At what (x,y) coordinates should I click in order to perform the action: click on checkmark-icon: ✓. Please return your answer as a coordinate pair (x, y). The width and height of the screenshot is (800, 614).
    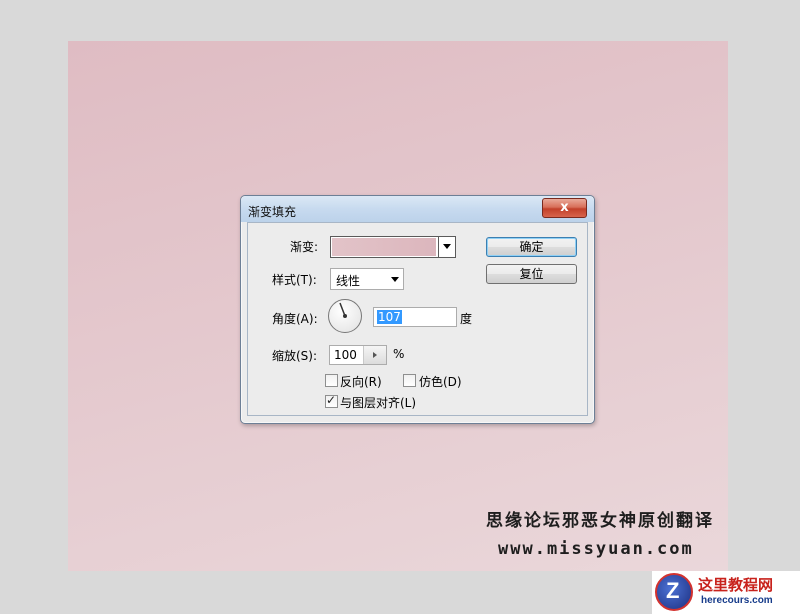
    Looking at the image, I should click on (331, 400).